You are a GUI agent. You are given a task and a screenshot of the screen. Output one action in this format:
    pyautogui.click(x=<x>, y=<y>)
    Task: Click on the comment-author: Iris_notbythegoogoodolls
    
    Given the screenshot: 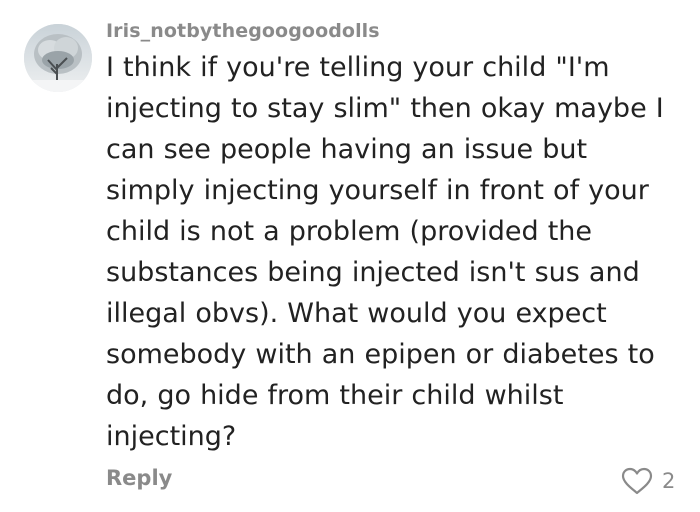 What is the action you would take?
    pyautogui.click(x=243, y=31)
    